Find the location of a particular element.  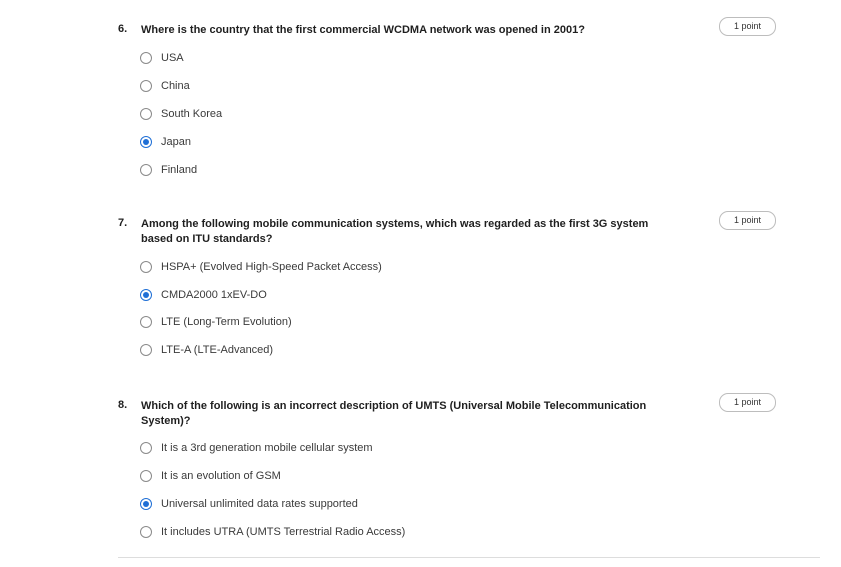

section-divider is located at coordinates (469, 557).